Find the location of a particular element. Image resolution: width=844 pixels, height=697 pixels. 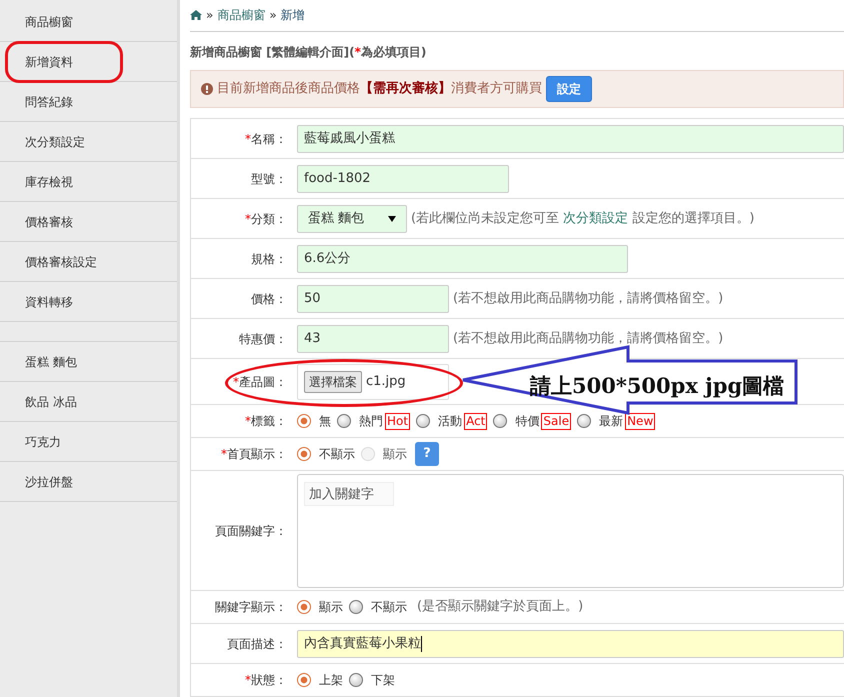

callout-text: 請上500*500px jpg圖檔 is located at coordinates (657, 386).